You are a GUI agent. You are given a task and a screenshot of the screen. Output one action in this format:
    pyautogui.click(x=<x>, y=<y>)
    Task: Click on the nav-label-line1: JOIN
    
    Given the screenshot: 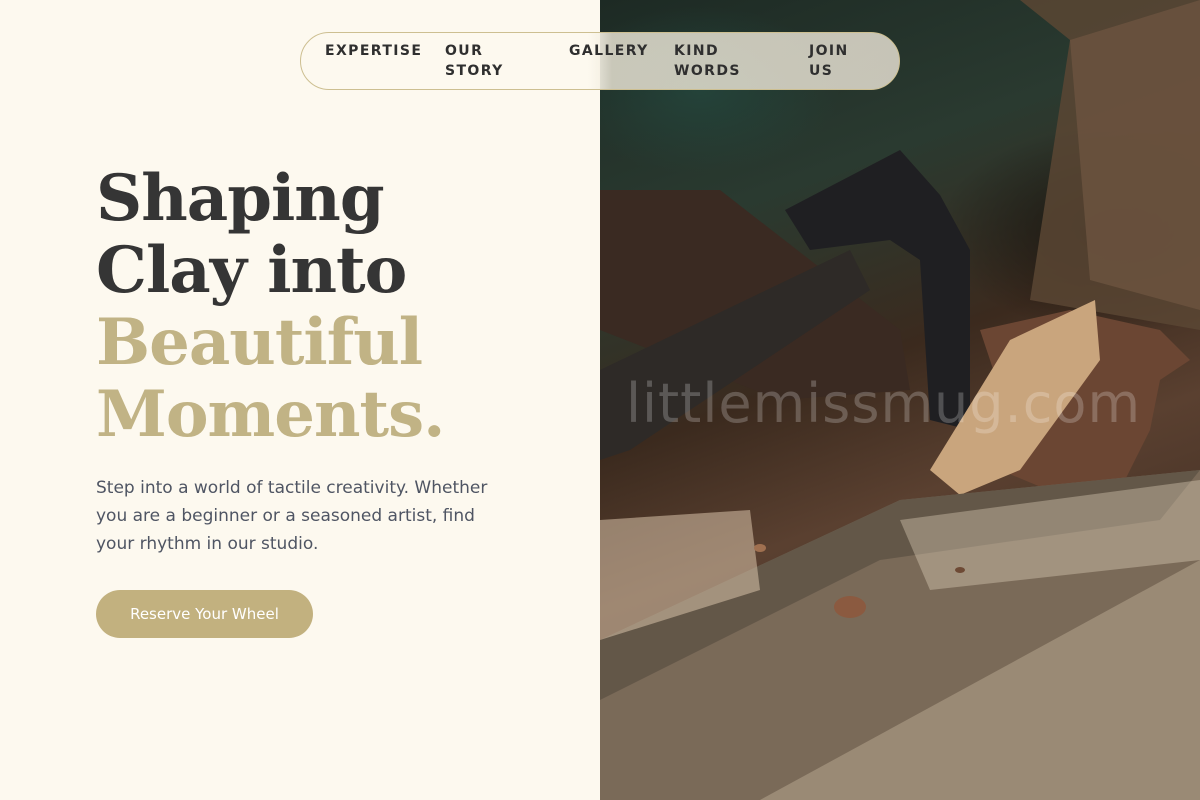 What is the action you would take?
    pyautogui.click(x=829, y=51)
    